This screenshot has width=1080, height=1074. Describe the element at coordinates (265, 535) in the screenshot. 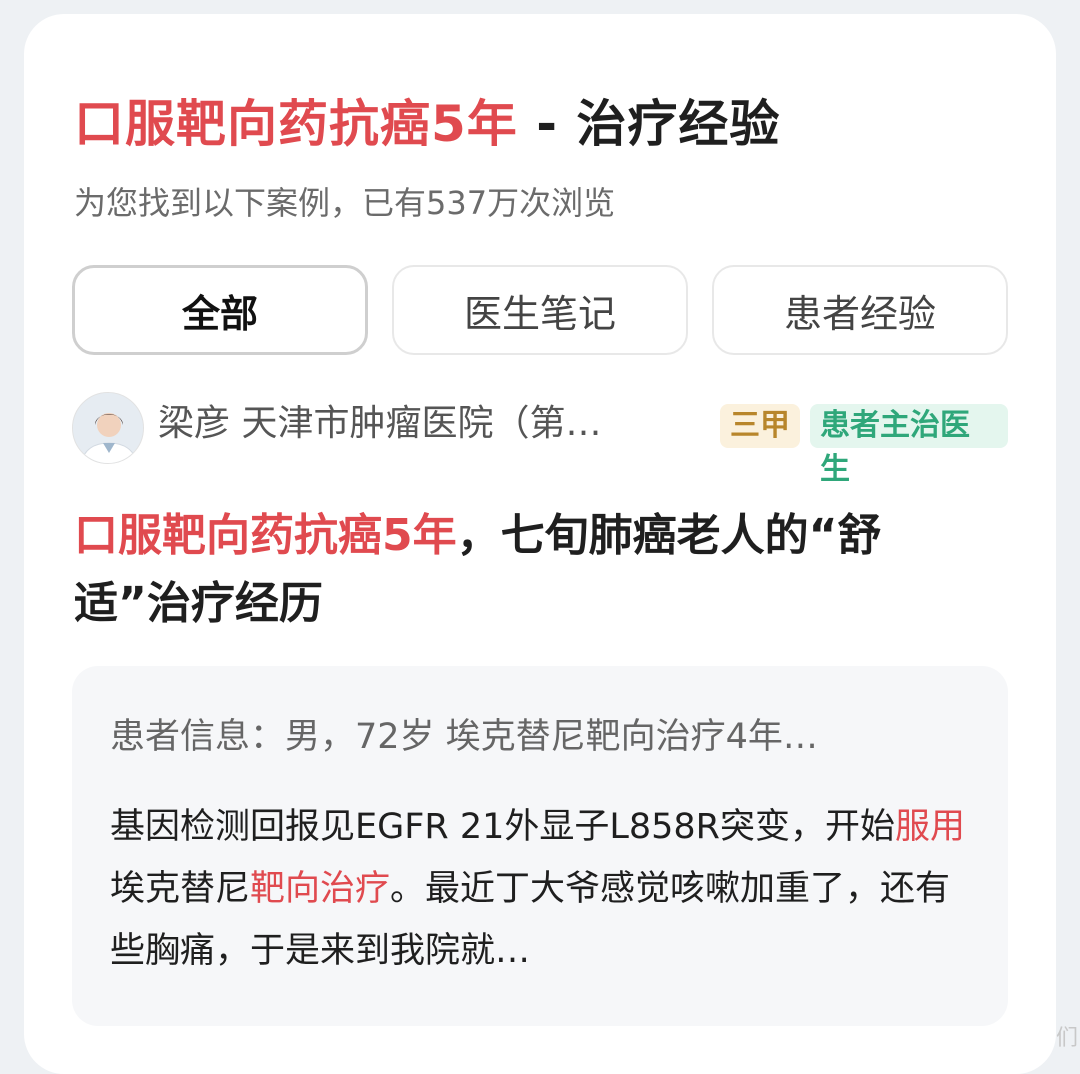

I see `article-title-highlight: 口服靶向药抗癌5年` at that location.